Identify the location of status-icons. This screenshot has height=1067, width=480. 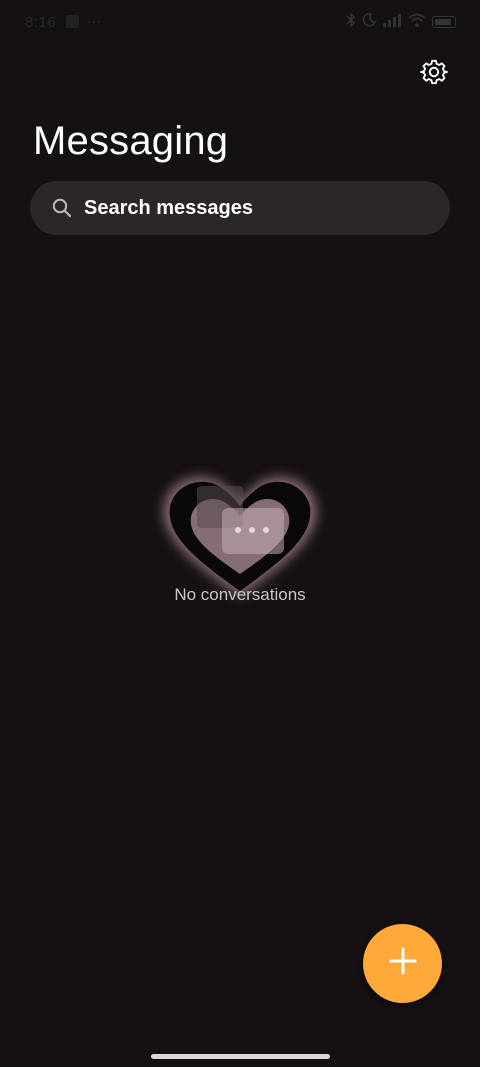
(401, 22).